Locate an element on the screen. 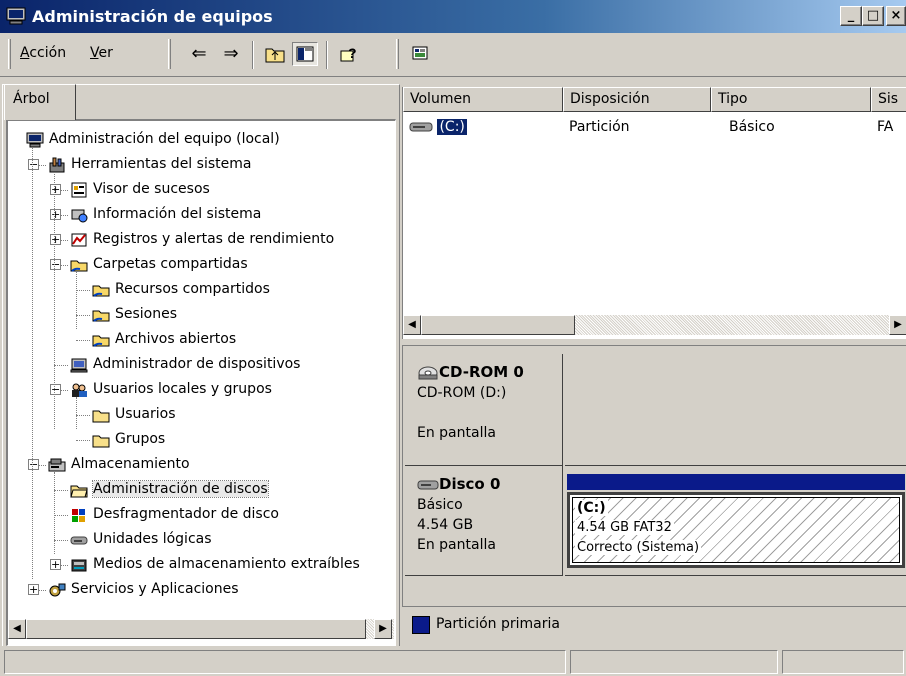 This screenshot has width=906, height=676. tree-item-label: Visor de sucesos is located at coordinates (151, 189).